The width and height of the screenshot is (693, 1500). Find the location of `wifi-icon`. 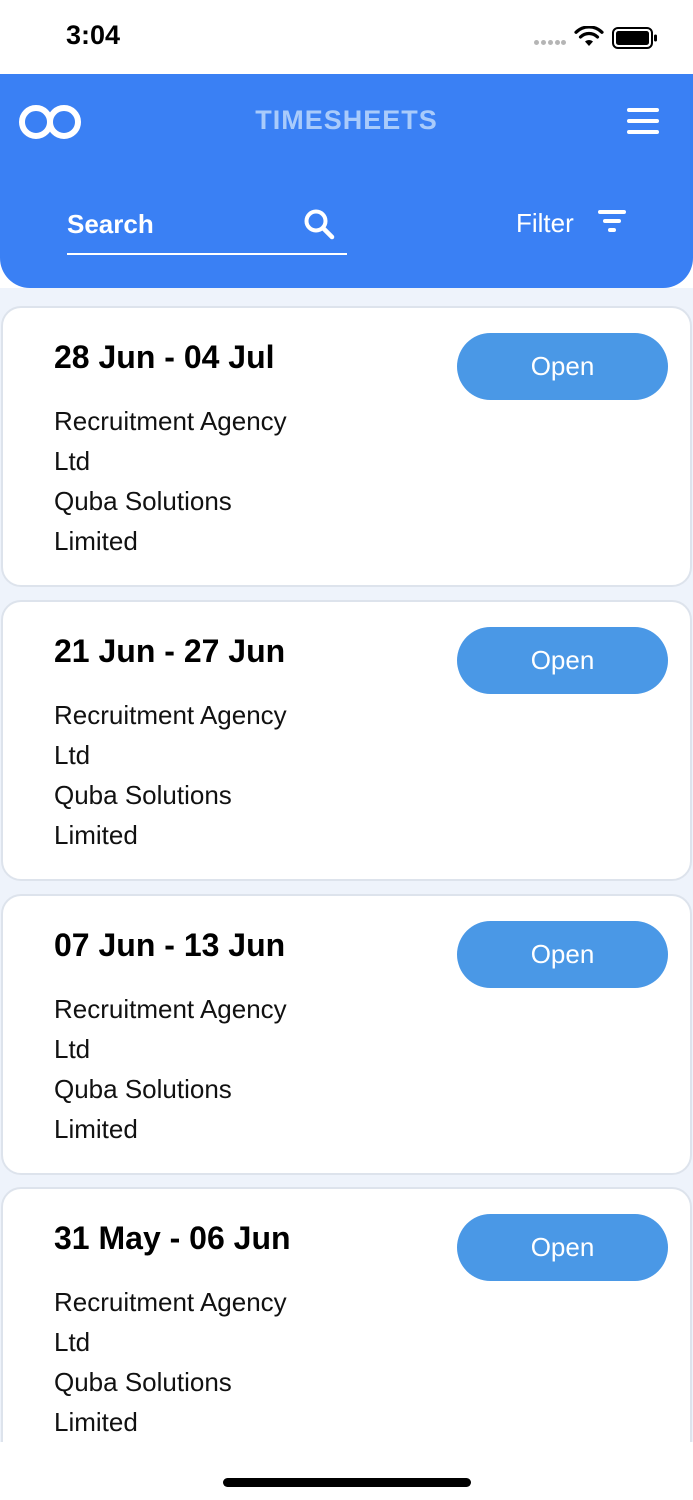

wifi-icon is located at coordinates (589, 36).